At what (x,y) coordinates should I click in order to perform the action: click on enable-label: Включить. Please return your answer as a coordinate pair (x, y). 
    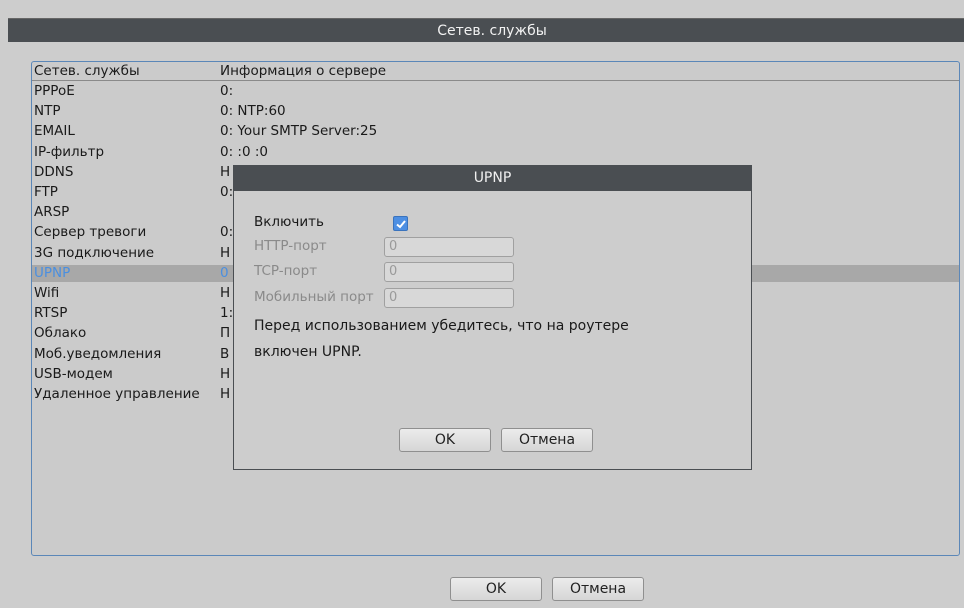
    Looking at the image, I should click on (289, 222).